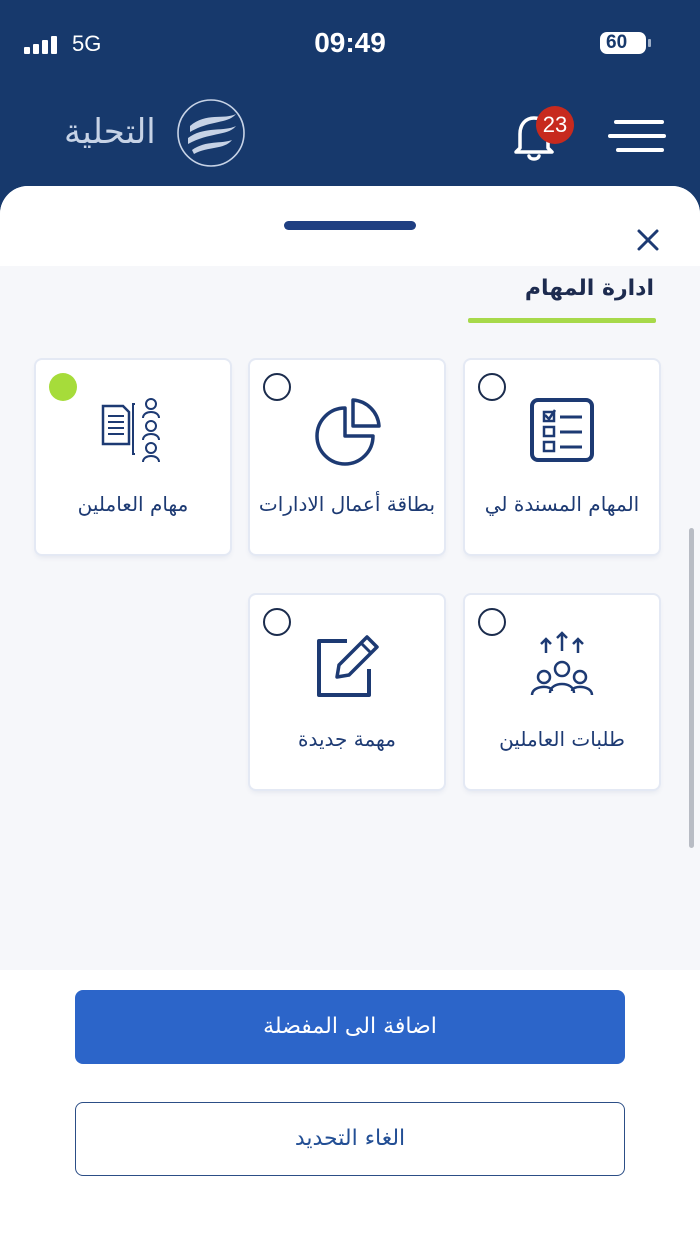 Image resolution: width=700 pixels, height=1244 pixels. I want to click on edit-icon, so click(348, 666).